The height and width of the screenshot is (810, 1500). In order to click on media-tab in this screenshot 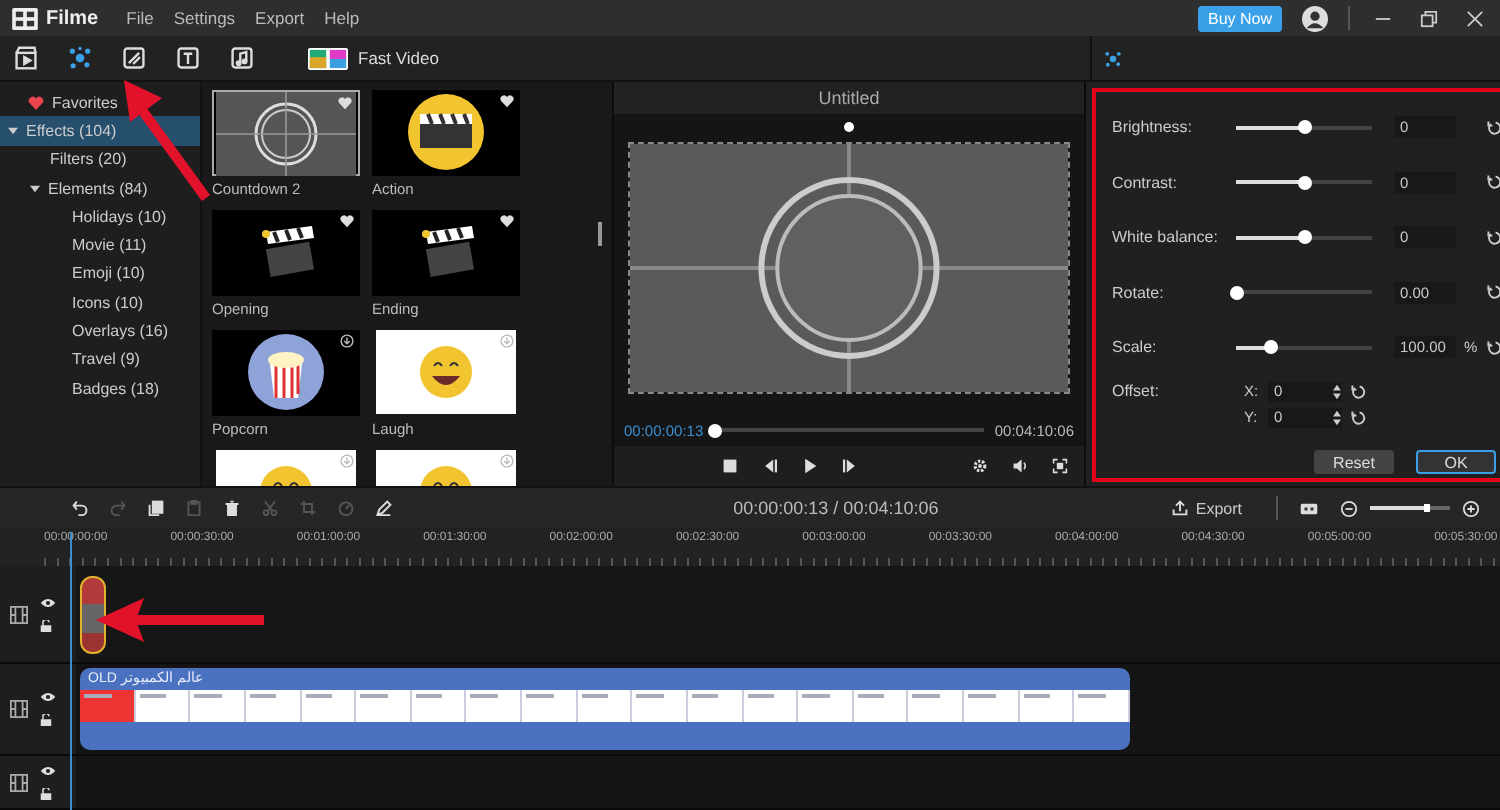, I will do `click(26, 58)`.